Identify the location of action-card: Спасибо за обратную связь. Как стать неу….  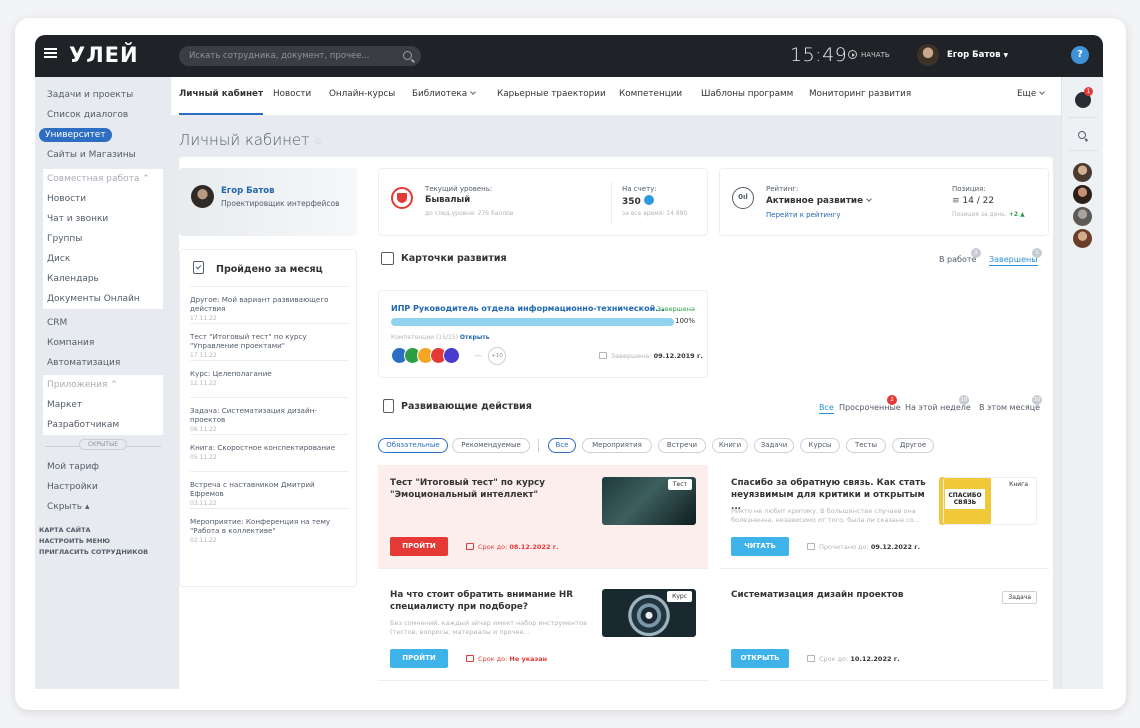
(884, 517).